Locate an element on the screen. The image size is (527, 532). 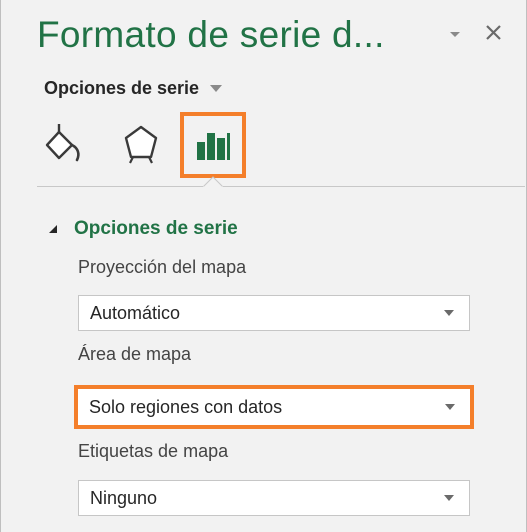
section-title: Opciones de serie is located at coordinates (156, 228).